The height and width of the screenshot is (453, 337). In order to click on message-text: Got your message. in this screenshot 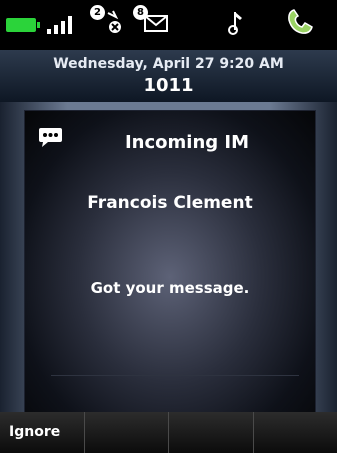, I will do `click(170, 288)`.